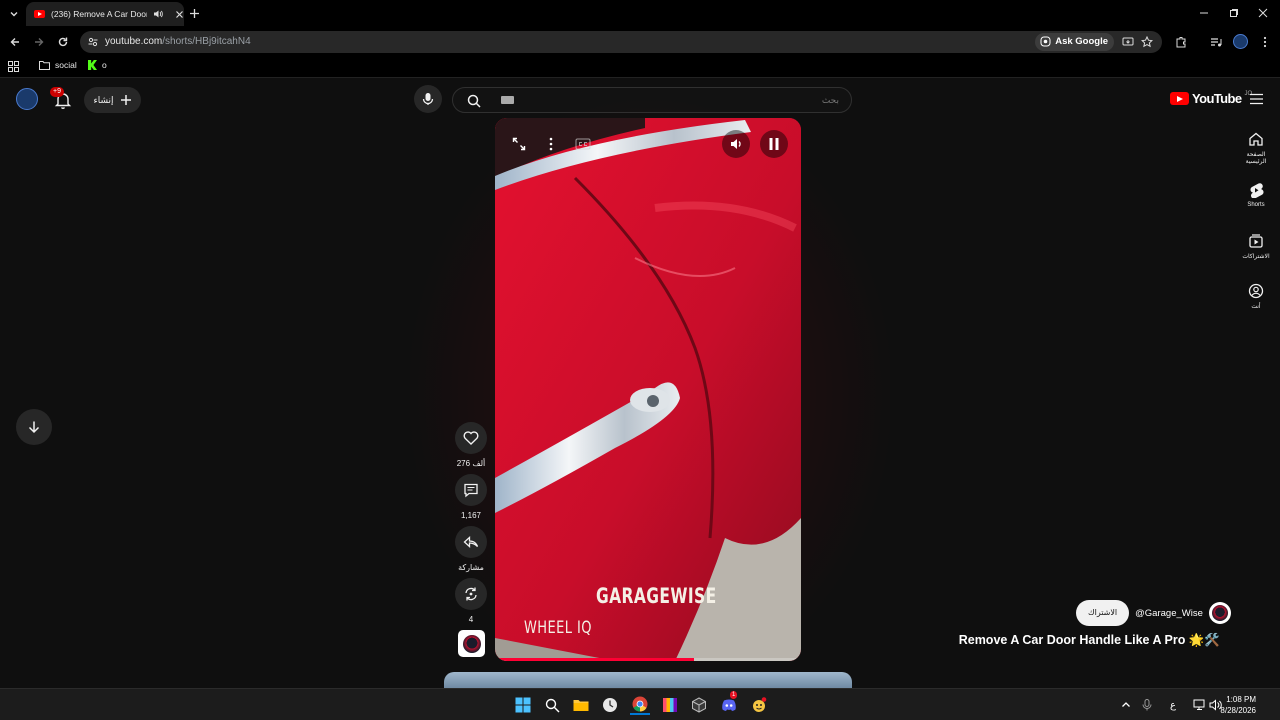 The height and width of the screenshot is (720, 1280). I want to click on window-close-icon, so click(1263, 13).